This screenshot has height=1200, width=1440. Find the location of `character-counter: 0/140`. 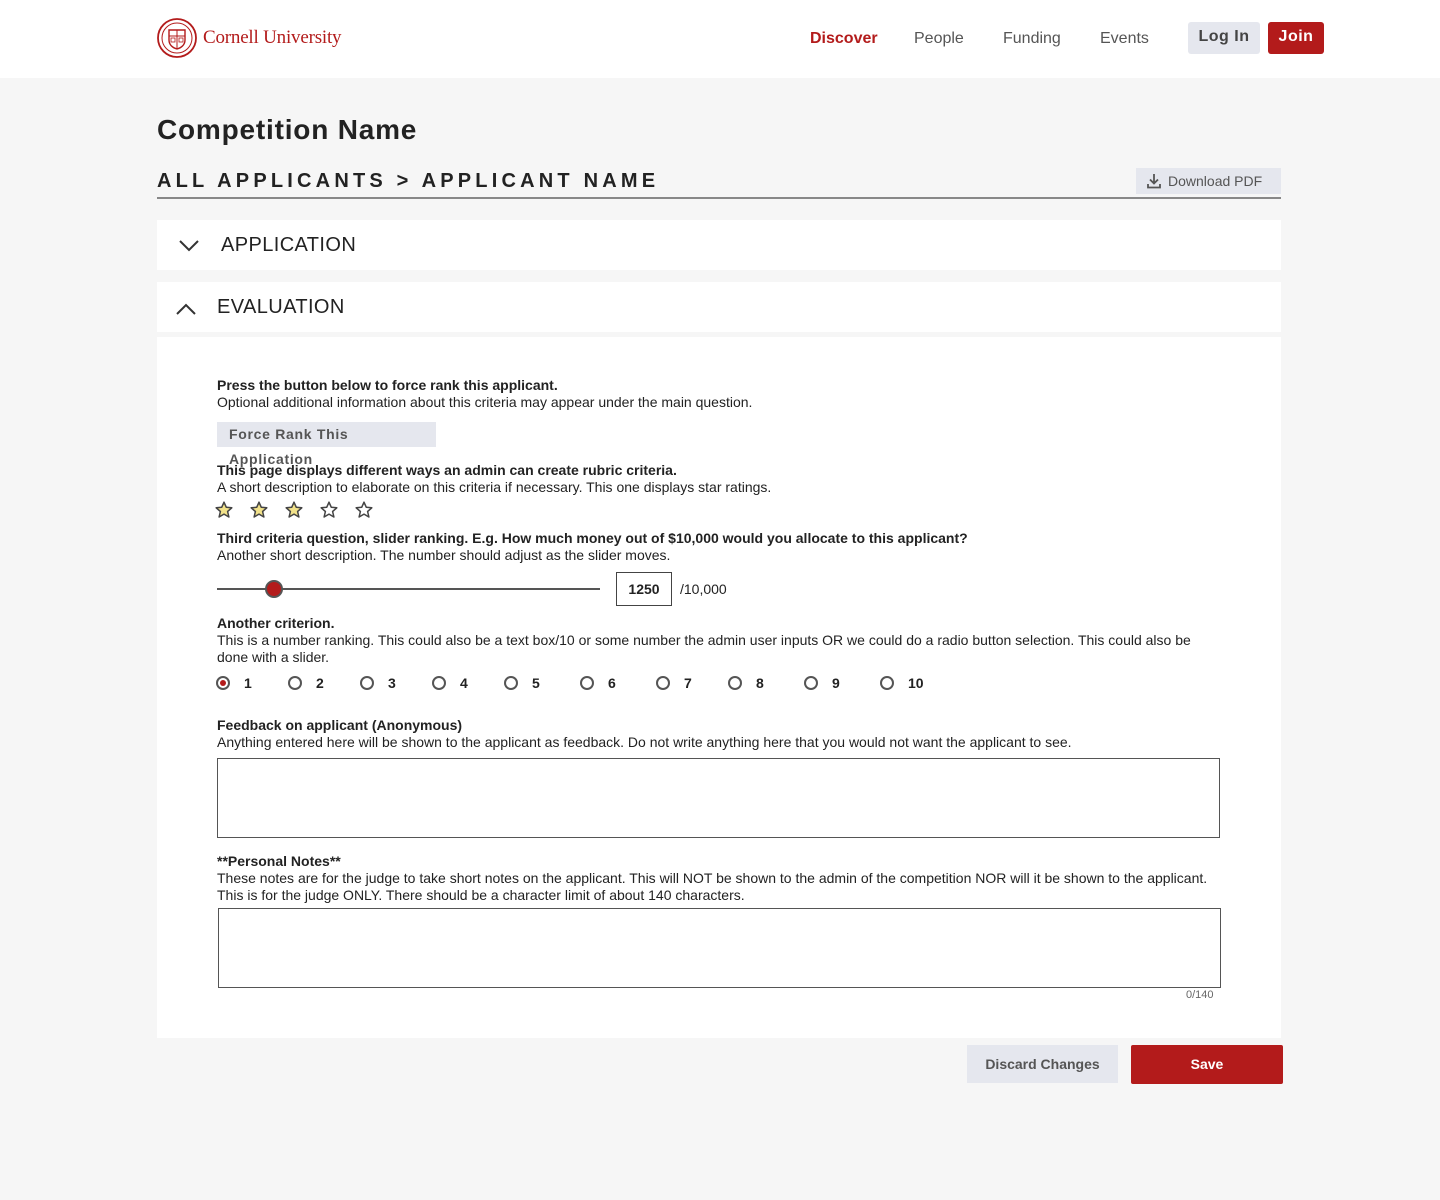

character-counter: 0/140 is located at coordinates (1200, 995).